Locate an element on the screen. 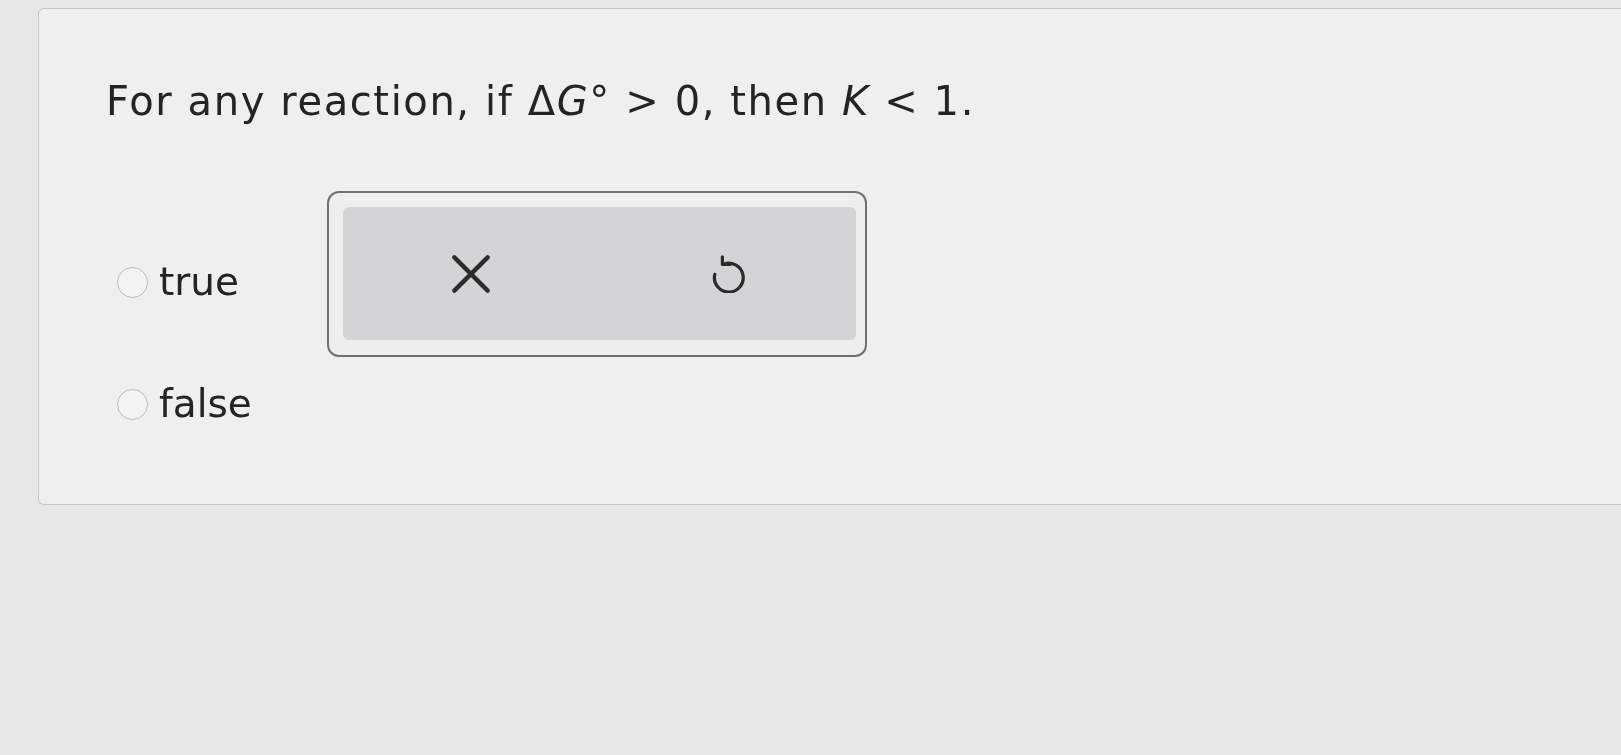 Image resolution: width=1621 pixels, height=755 pixels. close-icon is located at coordinates (471, 273).